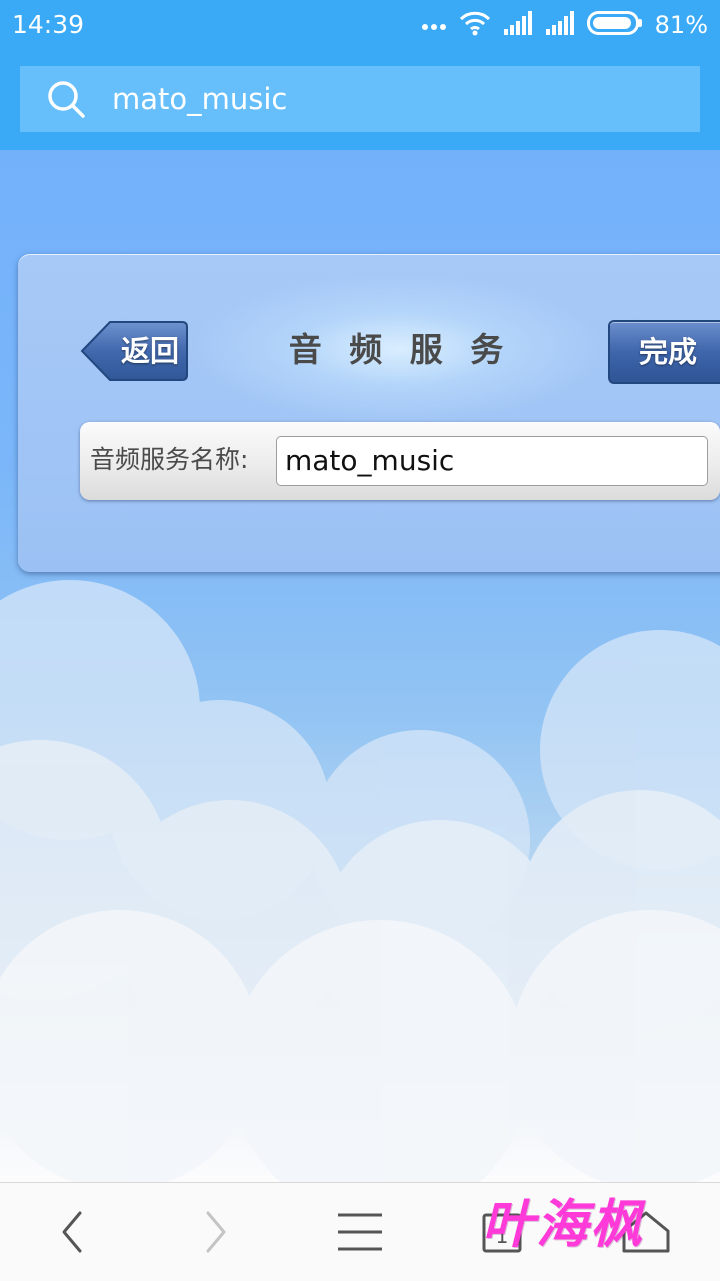 The width and height of the screenshot is (720, 1281). What do you see at coordinates (360, 1232) in the screenshot?
I see `menu-icon` at bounding box center [360, 1232].